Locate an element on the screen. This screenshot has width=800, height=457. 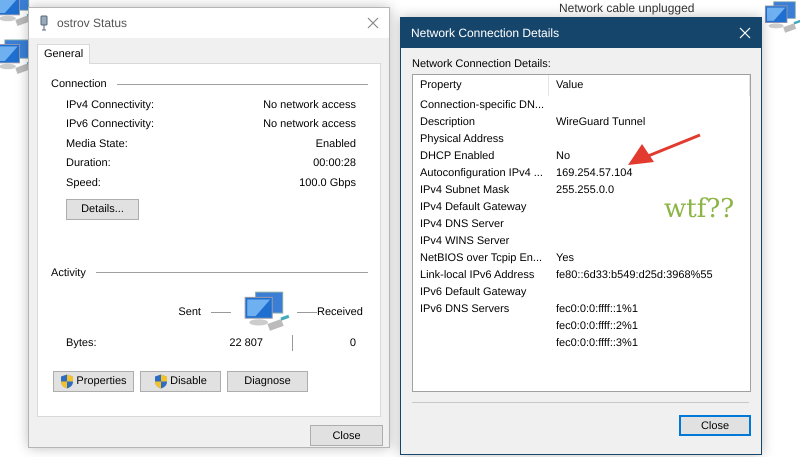
caption-text: Network Connection Details: is located at coordinates (482, 64).